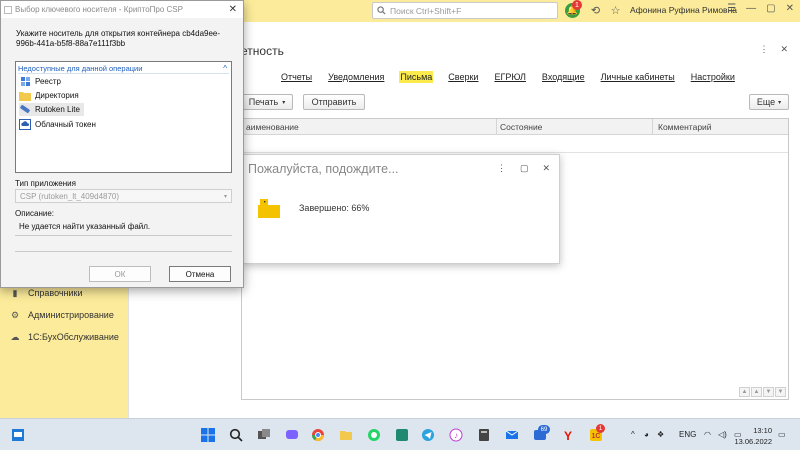 This screenshot has width=800, height=450. I want to click on ok-button: ОК, so click(120, 274).